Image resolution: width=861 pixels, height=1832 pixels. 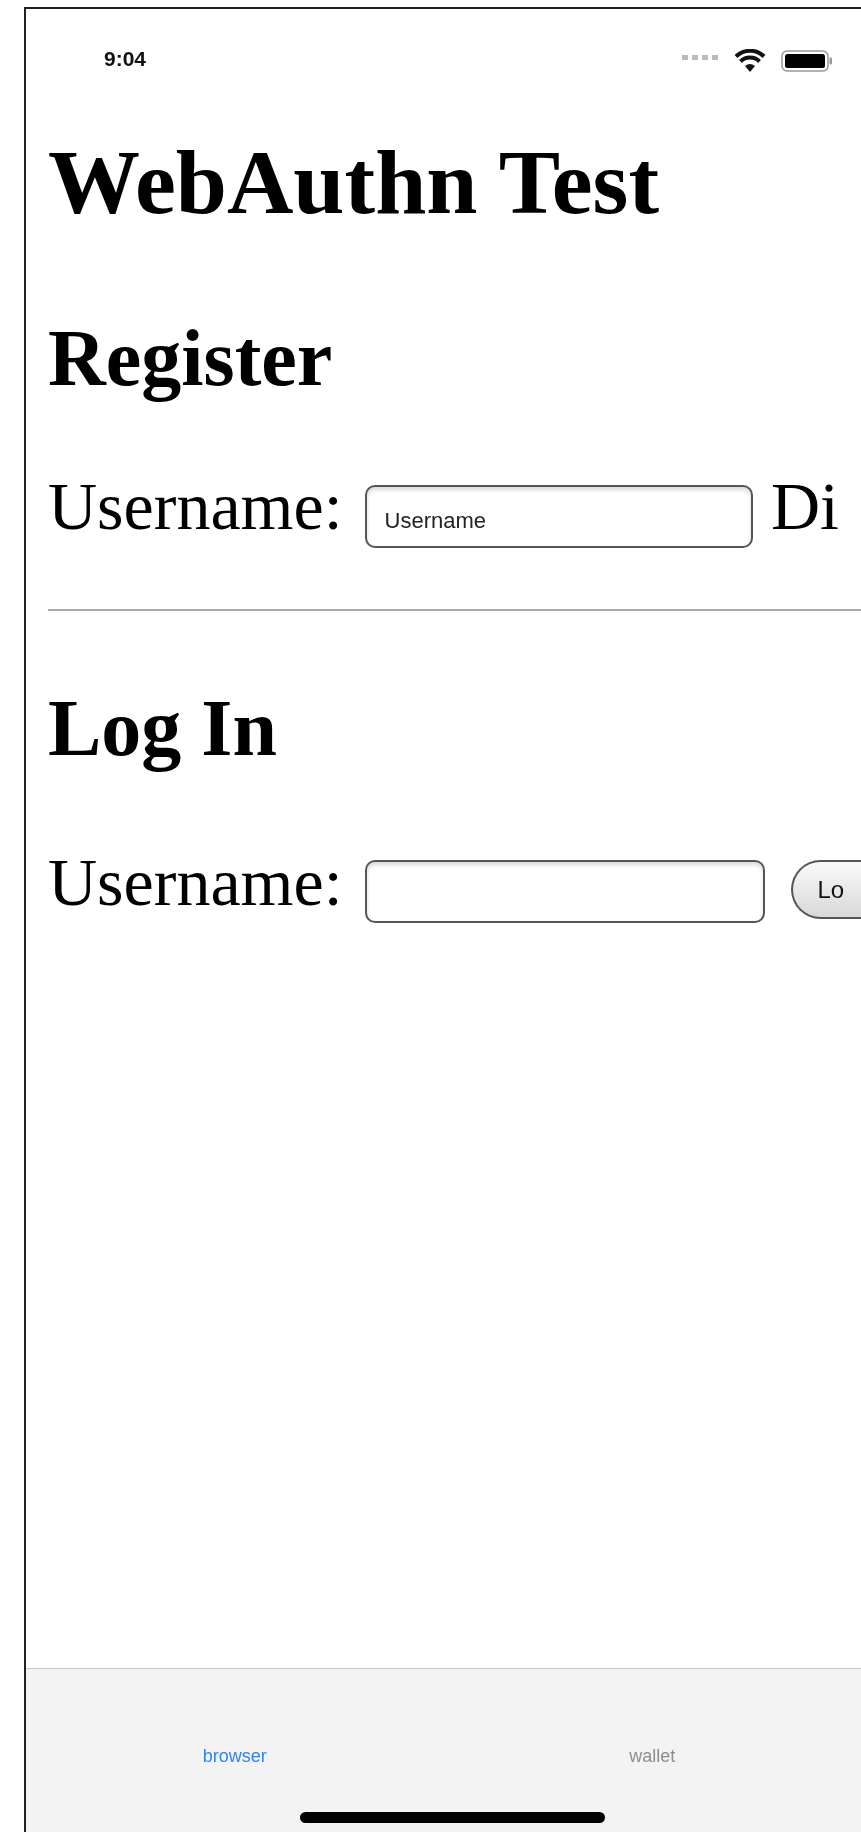 I want to click on login-button: Lo, so click(x=826, y=889).